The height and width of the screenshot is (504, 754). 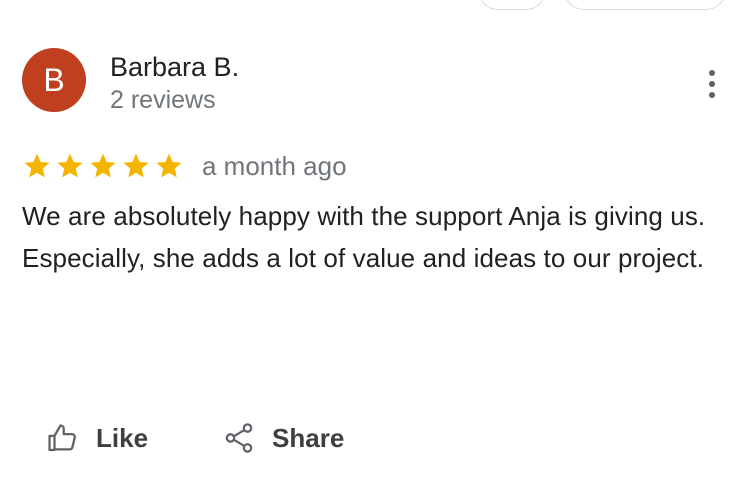 I want to click on review-header: B Barbara B. 2 reviews, so click(x=130, y=82).